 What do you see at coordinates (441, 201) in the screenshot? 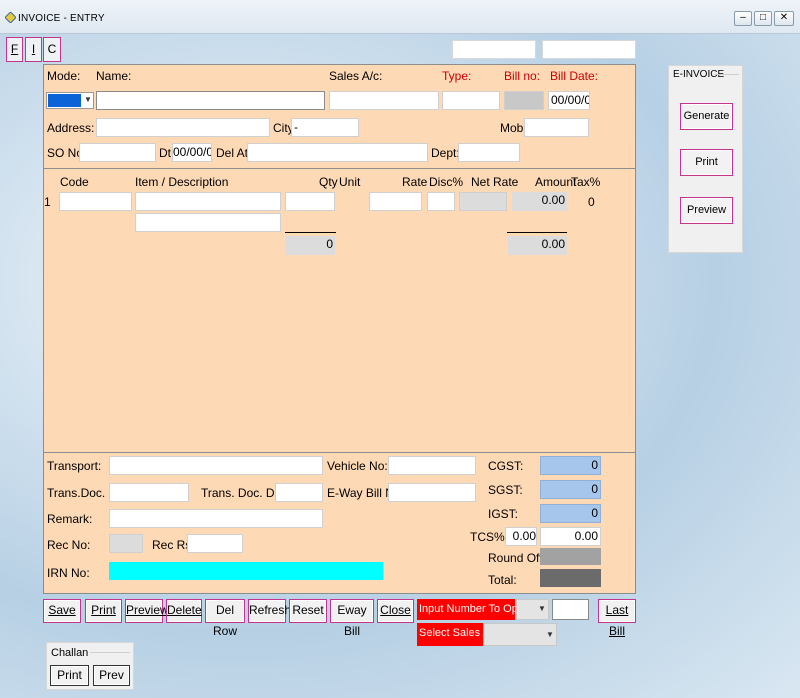
I see `disc-input` at bounding box center [441, 201].